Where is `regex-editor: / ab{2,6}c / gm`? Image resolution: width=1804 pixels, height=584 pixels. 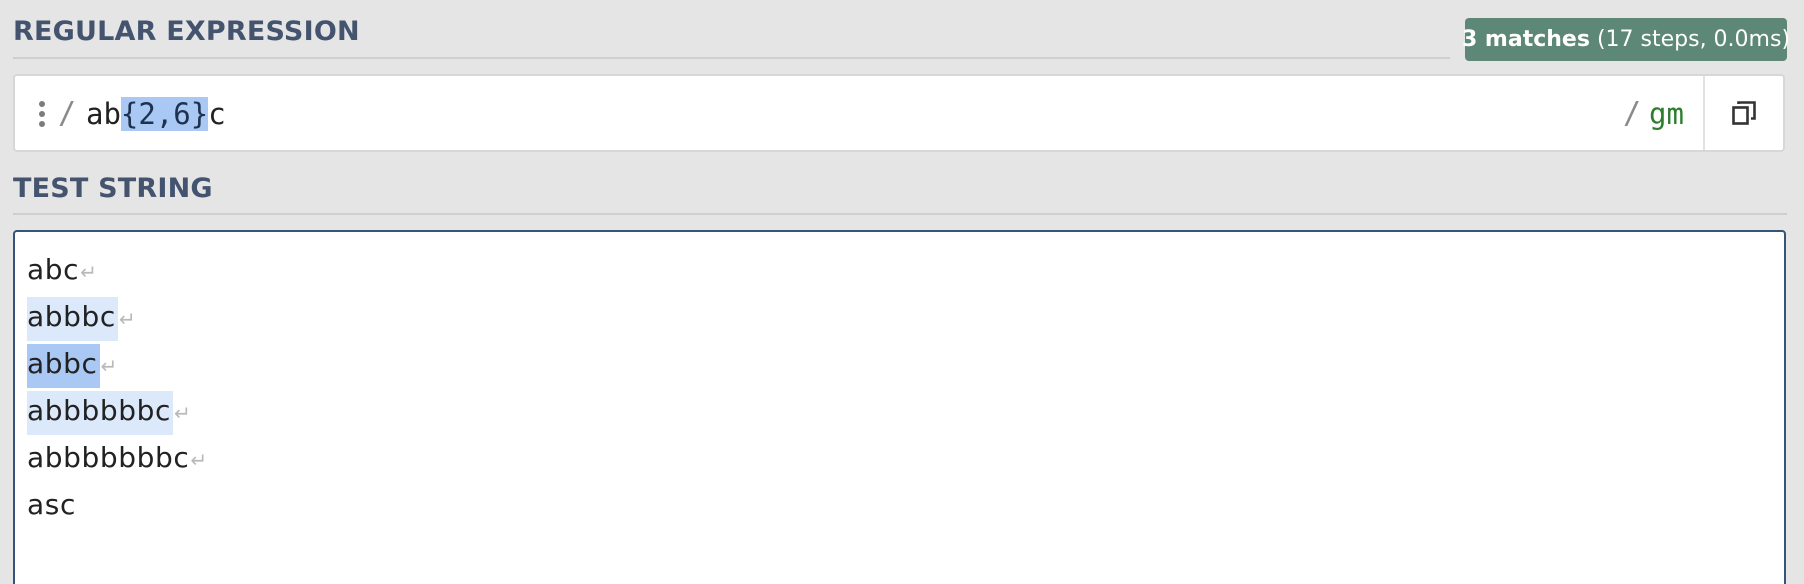
regex-editor: / ab{2,6}c / gm is located at coordinates (899, 113).